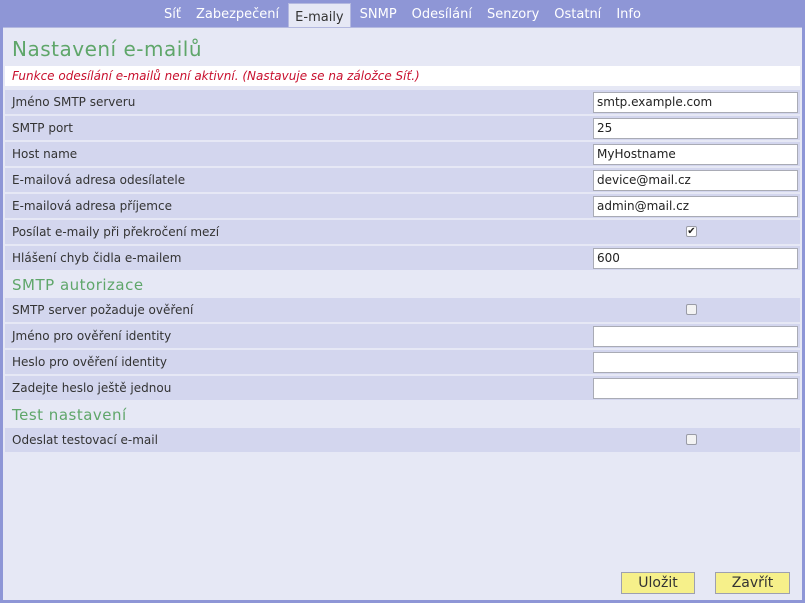 The width and height of the screenshot is (805, 603). Describe the element at coordinates (103, 310) in the screenshot. I see `requires-auth-label: SMTP server požaduje ověření` at that location.